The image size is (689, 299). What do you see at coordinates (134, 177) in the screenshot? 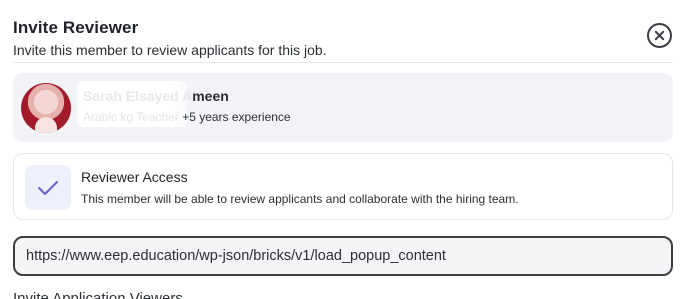
I see `access-title: Reviewer Access` at bounding box center [134, 177].